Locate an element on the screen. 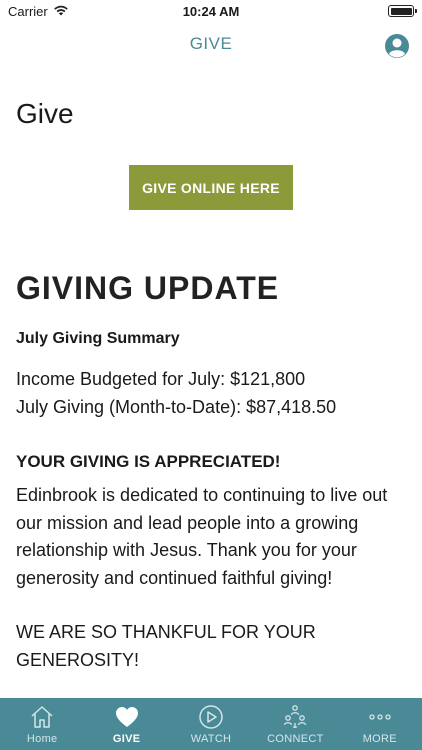 The height and width of the screenshot is (750, 422). tab-more: MORE is located at coordinates (380, 724).